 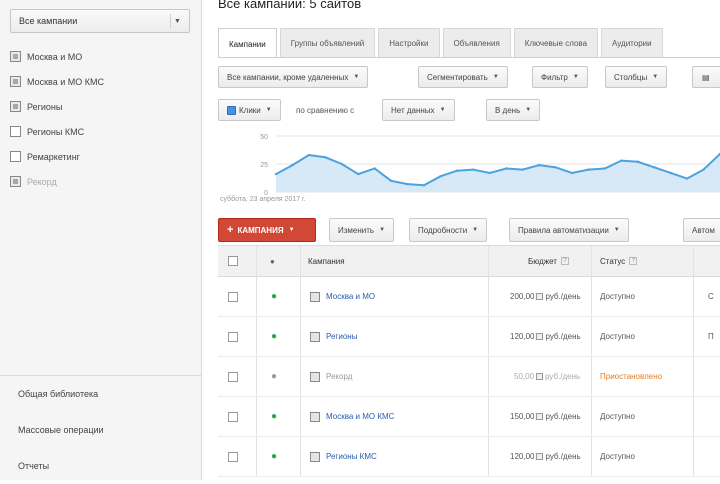 I want to click on automation-rules-dropdown: Правила автоматизации ▼, so click(x=569, y=230).